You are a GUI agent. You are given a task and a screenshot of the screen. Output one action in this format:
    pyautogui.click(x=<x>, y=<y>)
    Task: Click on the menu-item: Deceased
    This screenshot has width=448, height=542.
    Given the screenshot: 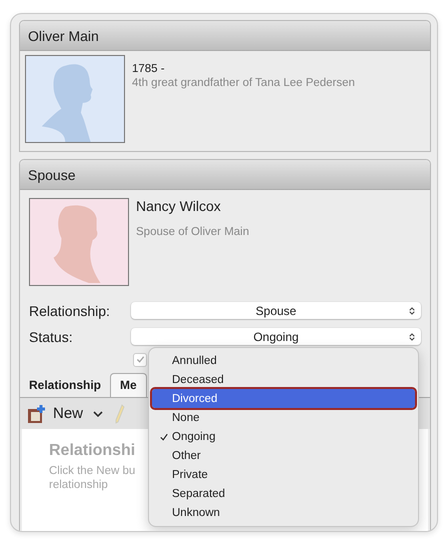 What is the action you would take?
    pyautogui.click(x=283, y=380)
    